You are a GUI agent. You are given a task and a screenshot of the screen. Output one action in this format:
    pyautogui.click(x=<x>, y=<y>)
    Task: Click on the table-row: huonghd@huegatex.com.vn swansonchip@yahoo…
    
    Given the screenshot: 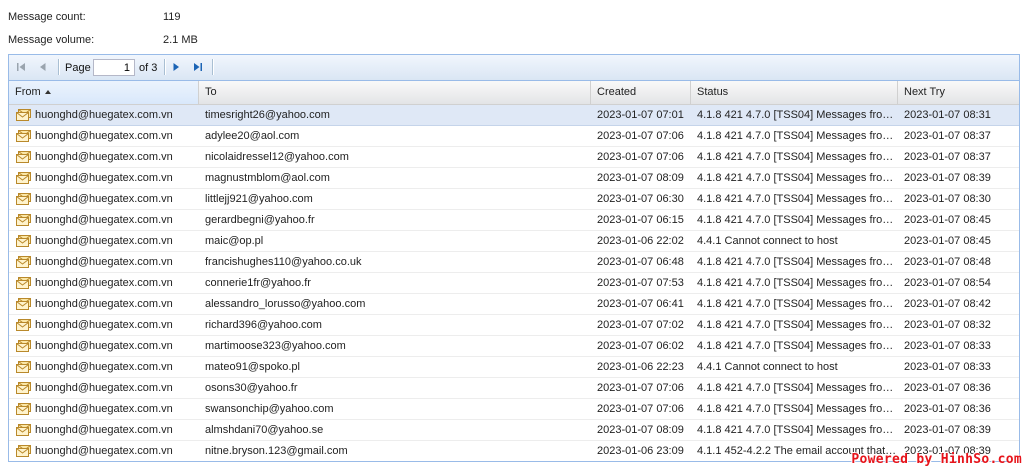 What is the action you would take?
    pyautogui.click(x=514, y=409)
    